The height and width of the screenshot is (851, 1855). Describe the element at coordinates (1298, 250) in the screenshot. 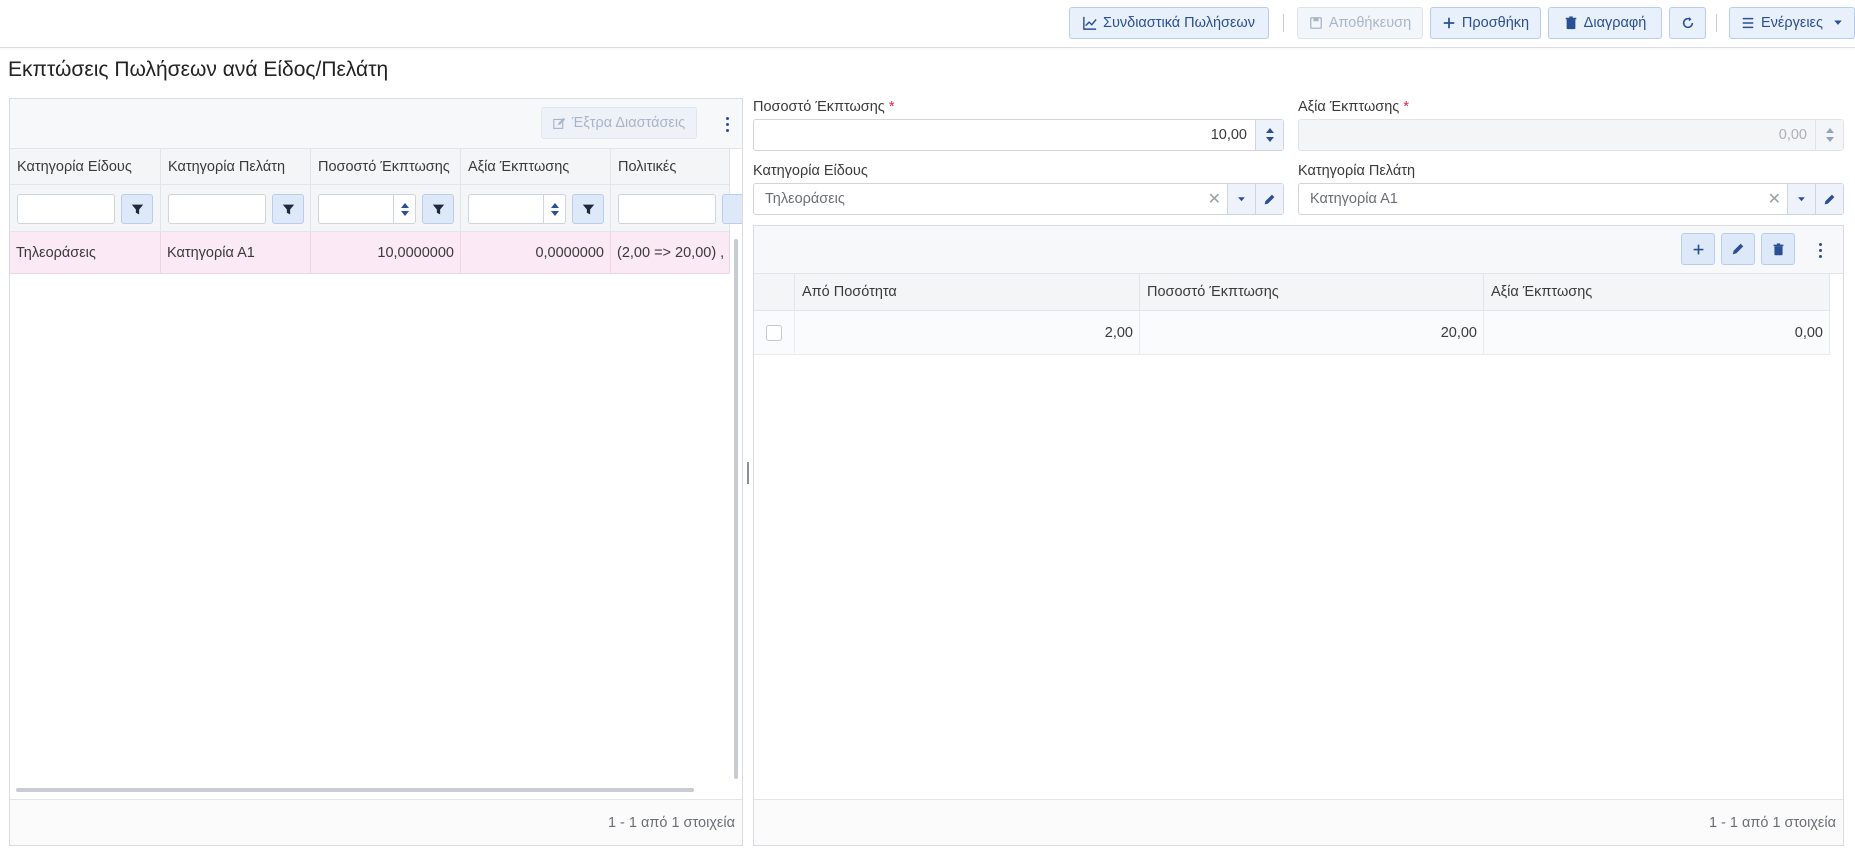

I see `policies-toolbar` at that location.